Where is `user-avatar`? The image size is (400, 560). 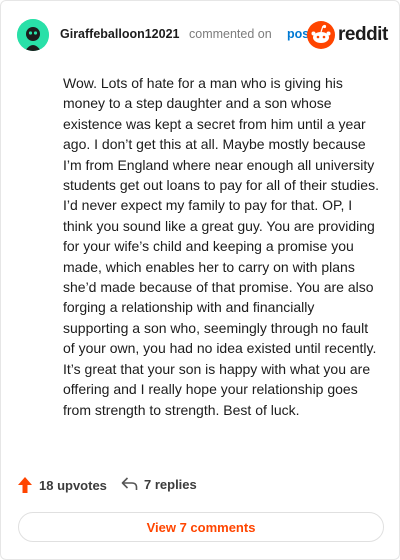
user-avatar is located at coordinates (33, 35).